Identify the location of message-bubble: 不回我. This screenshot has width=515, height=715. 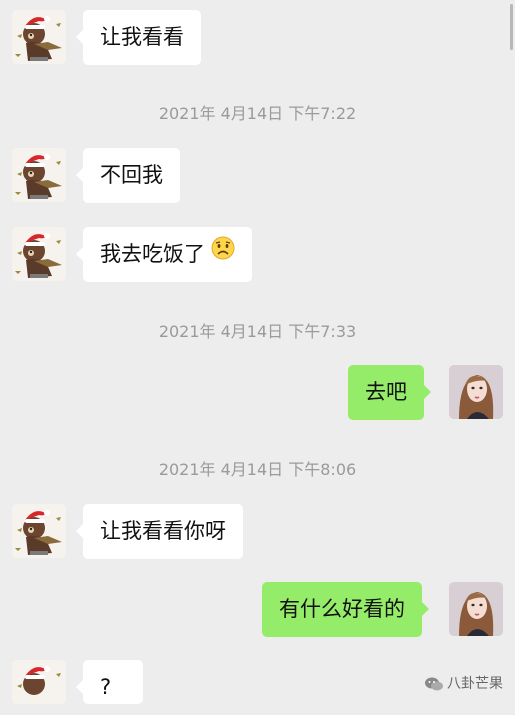
(128, 175).